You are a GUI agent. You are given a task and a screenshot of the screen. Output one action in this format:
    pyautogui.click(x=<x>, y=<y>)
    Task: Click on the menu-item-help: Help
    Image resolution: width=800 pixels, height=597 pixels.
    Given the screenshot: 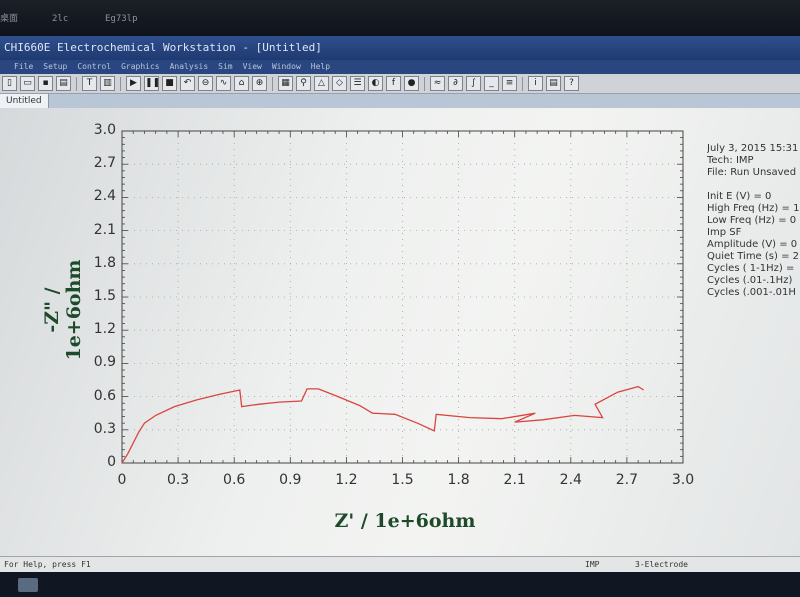 What is the action you would take?
    pyautogui.click(x=320, y=67)
    